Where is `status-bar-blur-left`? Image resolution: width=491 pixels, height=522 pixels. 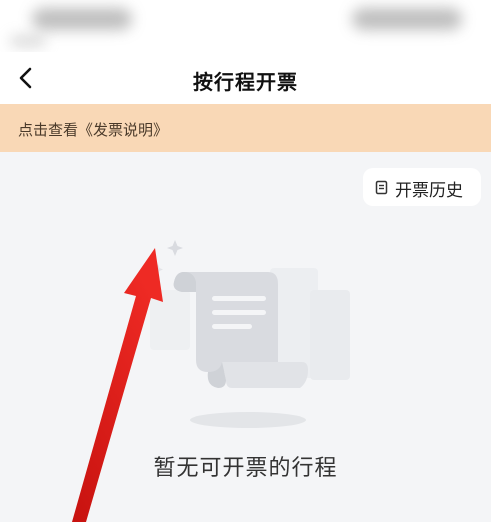
status-bar-blur-left is located at coordinates (82, 19).